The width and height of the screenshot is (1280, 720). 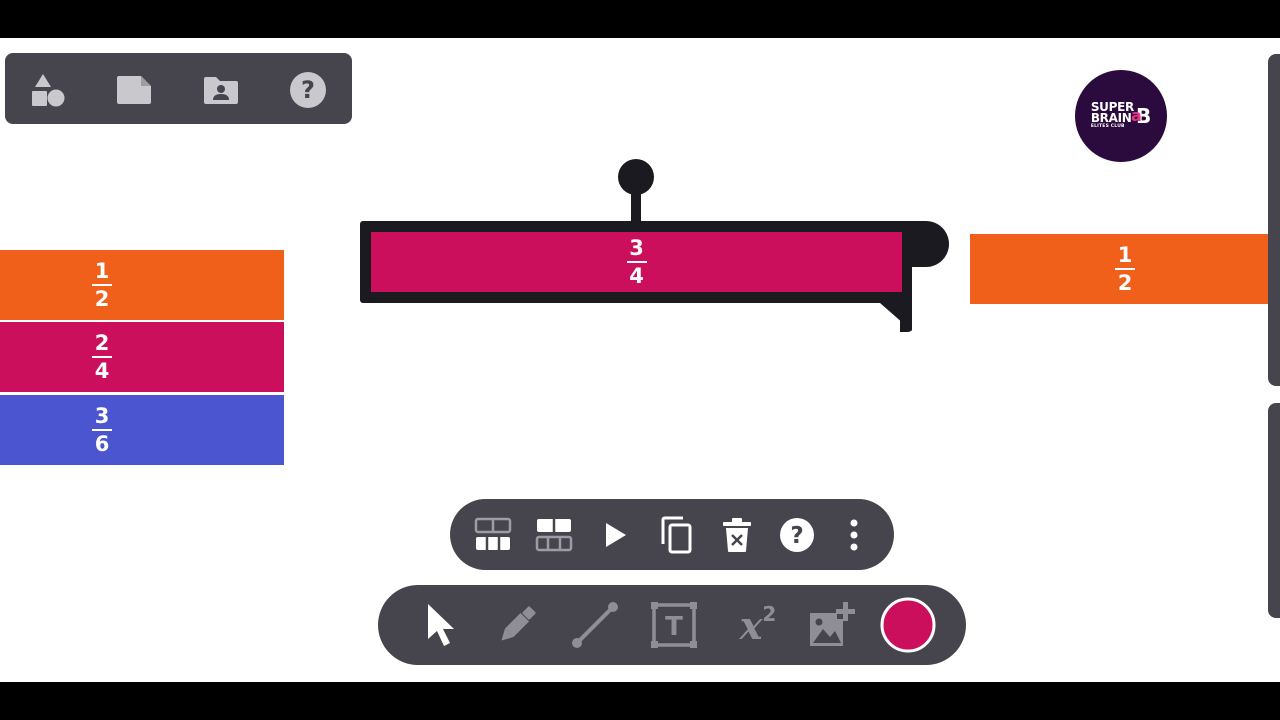 I want to click on logo-mark: aB, so click(x=1141, y=116).